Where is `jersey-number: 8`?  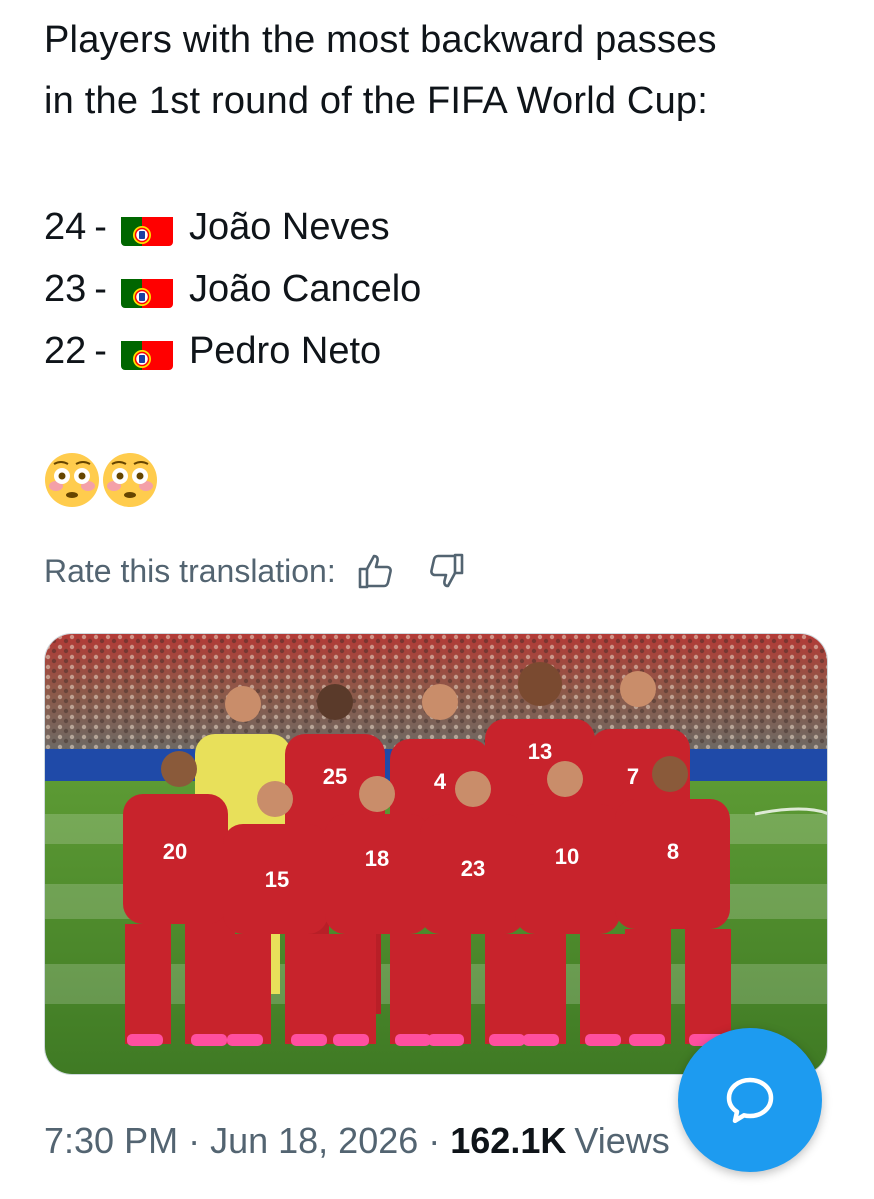
jersey-number: 8 is located at coordinates (673, 851).